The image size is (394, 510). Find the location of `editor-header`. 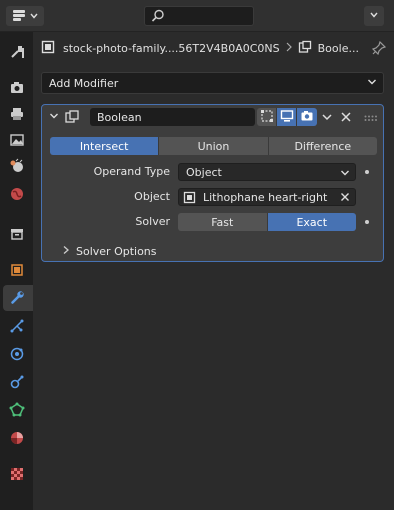

editor-header is located at coordinates (197, 16).